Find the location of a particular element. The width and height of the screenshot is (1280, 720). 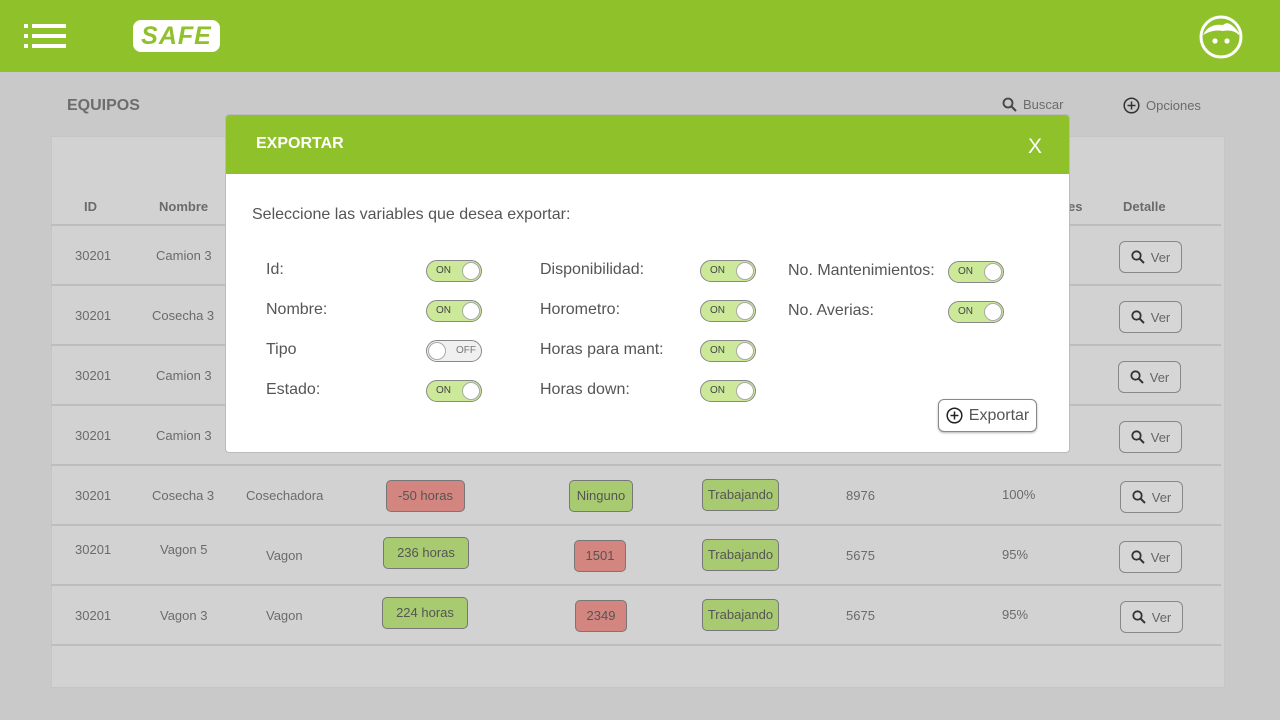

option-label-averias: No. Averias: is located at coordinates (831, 310).